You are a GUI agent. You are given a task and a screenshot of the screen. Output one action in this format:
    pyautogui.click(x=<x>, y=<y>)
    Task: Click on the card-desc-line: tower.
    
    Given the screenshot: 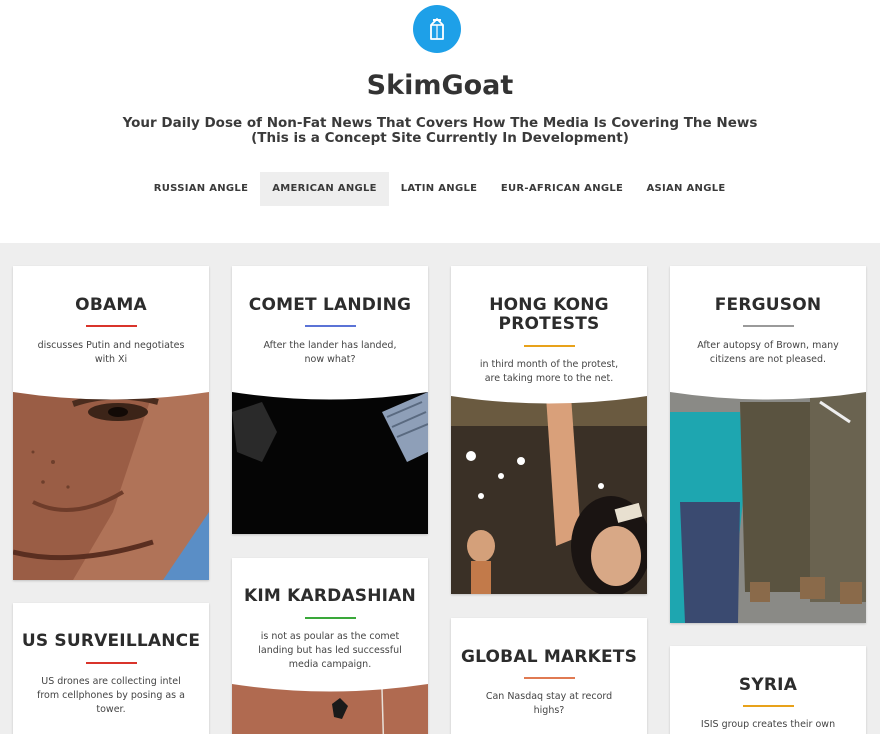 What is the action you would take?
    pyautogui.click(x=111, y=709)
    